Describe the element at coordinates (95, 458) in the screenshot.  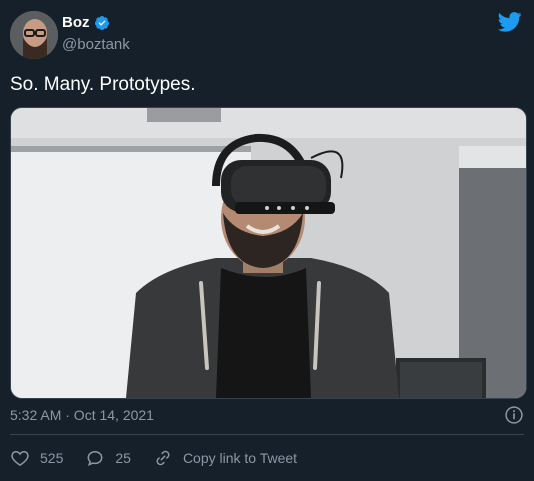
I see `reply-bubble-icon` at that location.